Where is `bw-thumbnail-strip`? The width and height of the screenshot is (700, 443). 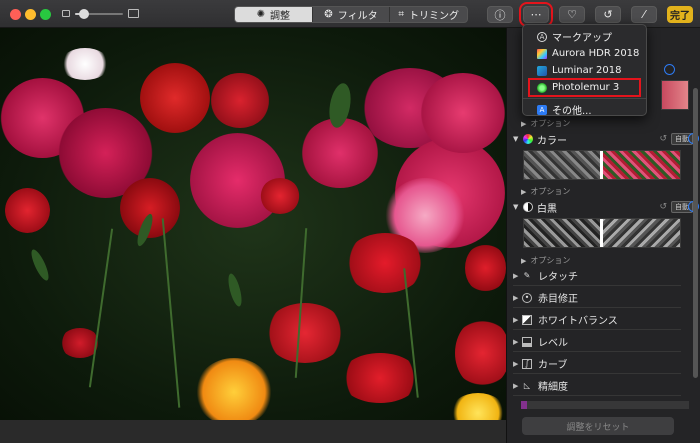
bw-thumbnail-strip is located at coordinates (602, 233).